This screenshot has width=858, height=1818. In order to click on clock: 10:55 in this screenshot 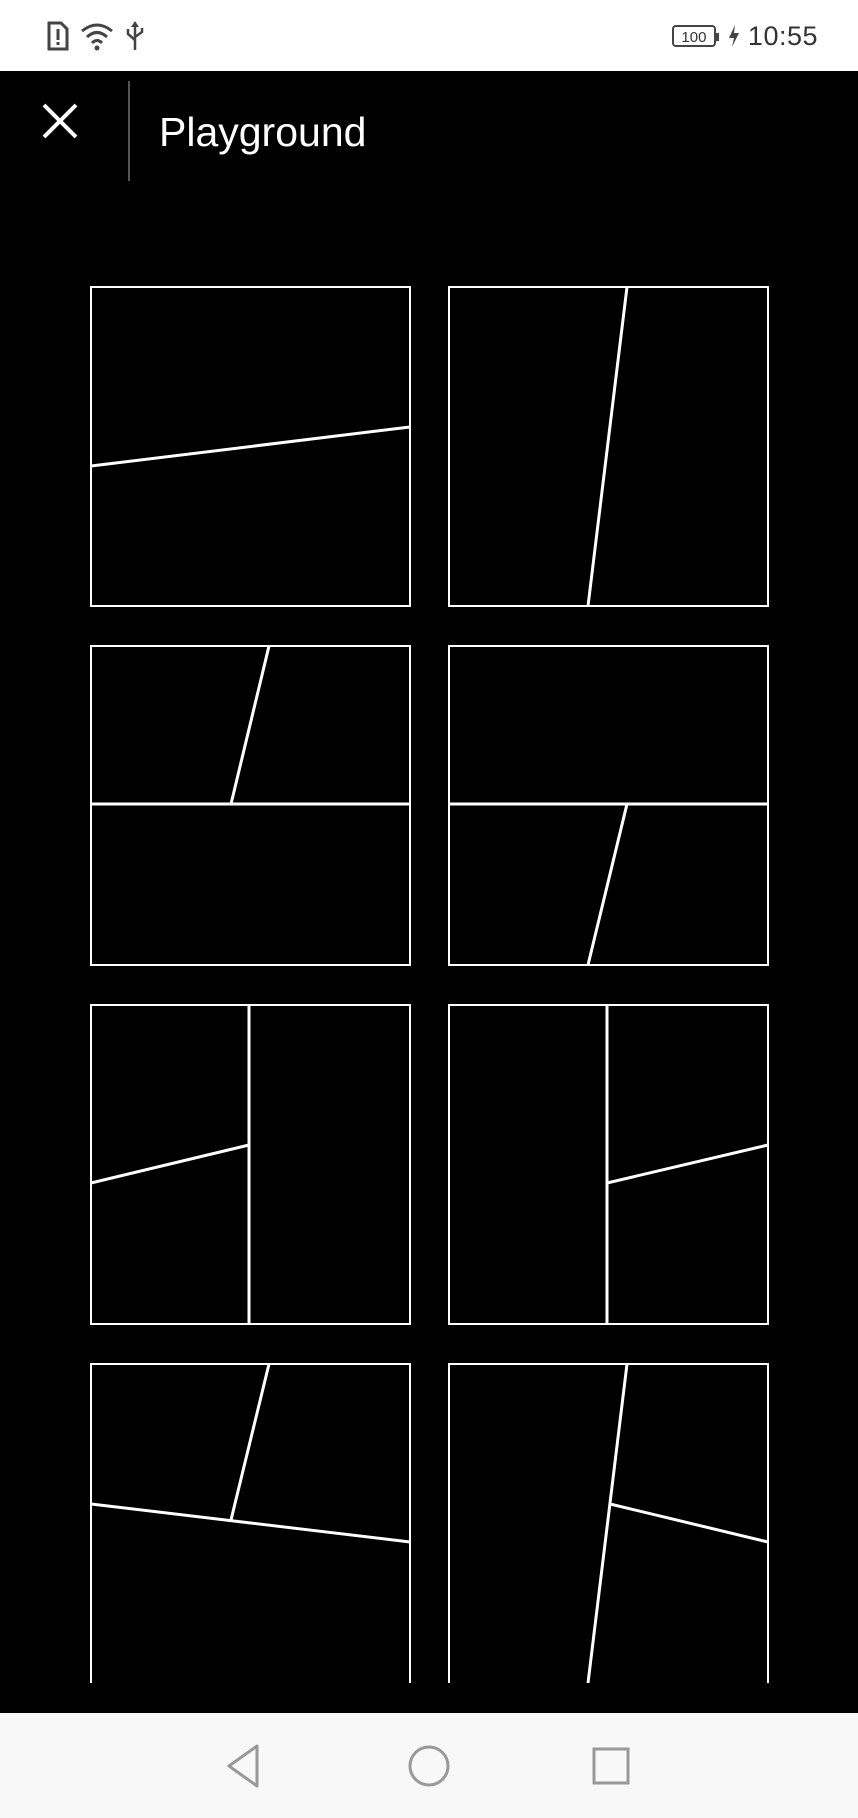, I will do `click(782, 35)`.